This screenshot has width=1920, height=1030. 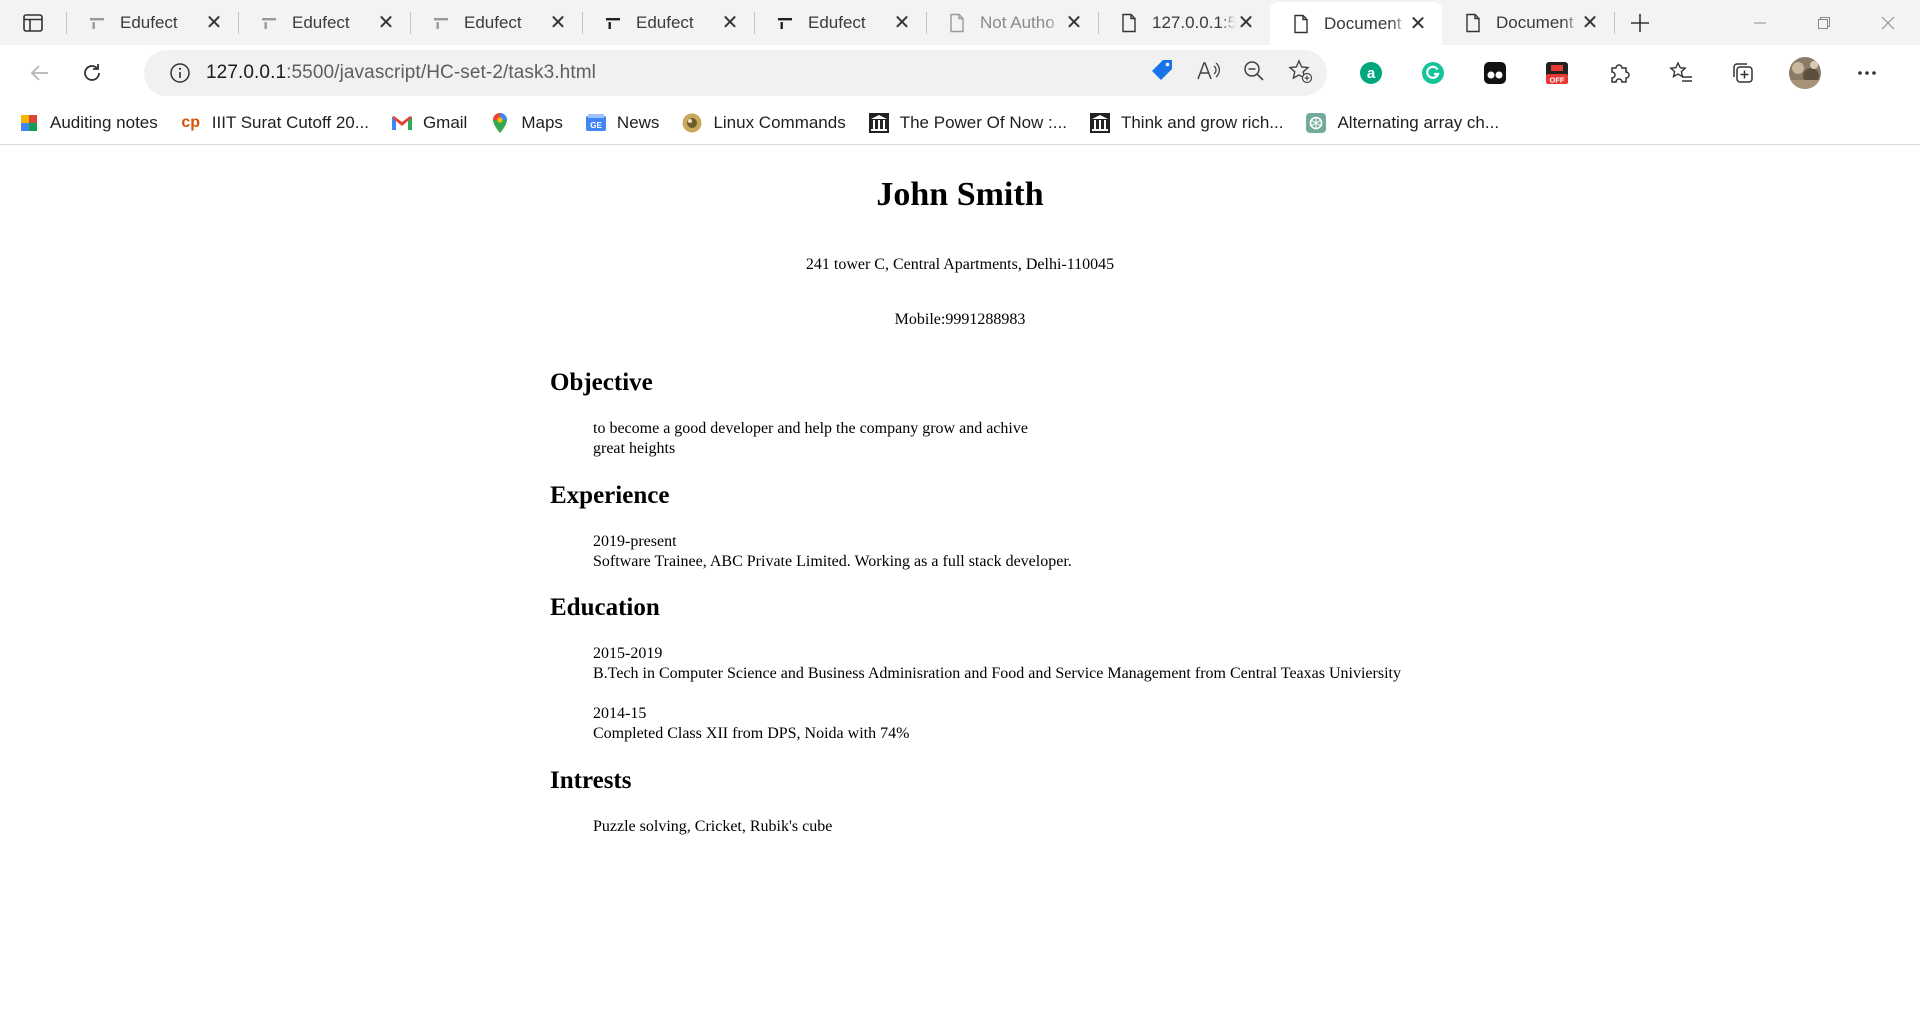 I want to click on news-icon: GE, so click(x=596, y=123).